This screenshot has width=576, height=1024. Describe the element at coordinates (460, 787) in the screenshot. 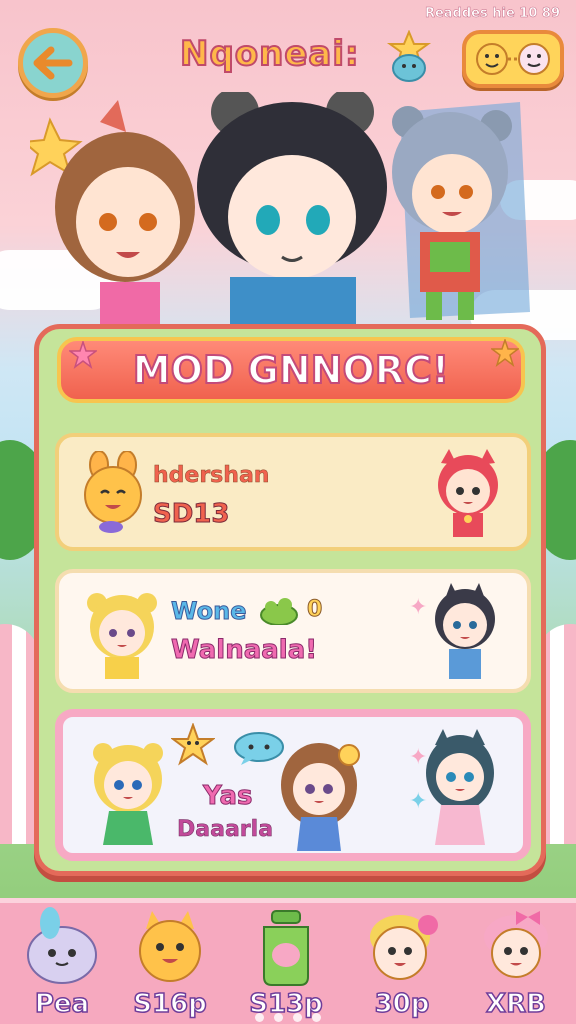

I see `teal-cat-girl-icon` at that location.